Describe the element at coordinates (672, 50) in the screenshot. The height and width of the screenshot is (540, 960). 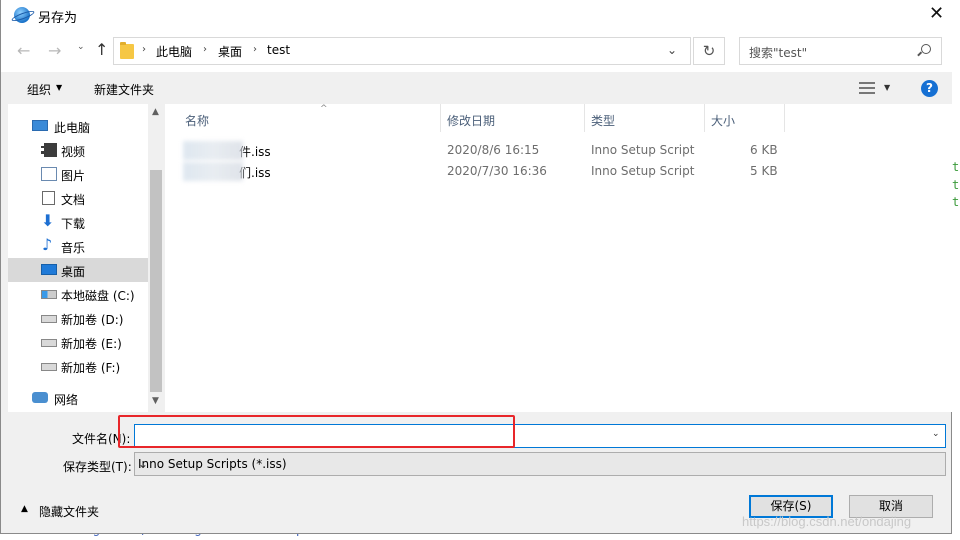
I see `address-dropdown-chevron-icon: ⌄` at that location.